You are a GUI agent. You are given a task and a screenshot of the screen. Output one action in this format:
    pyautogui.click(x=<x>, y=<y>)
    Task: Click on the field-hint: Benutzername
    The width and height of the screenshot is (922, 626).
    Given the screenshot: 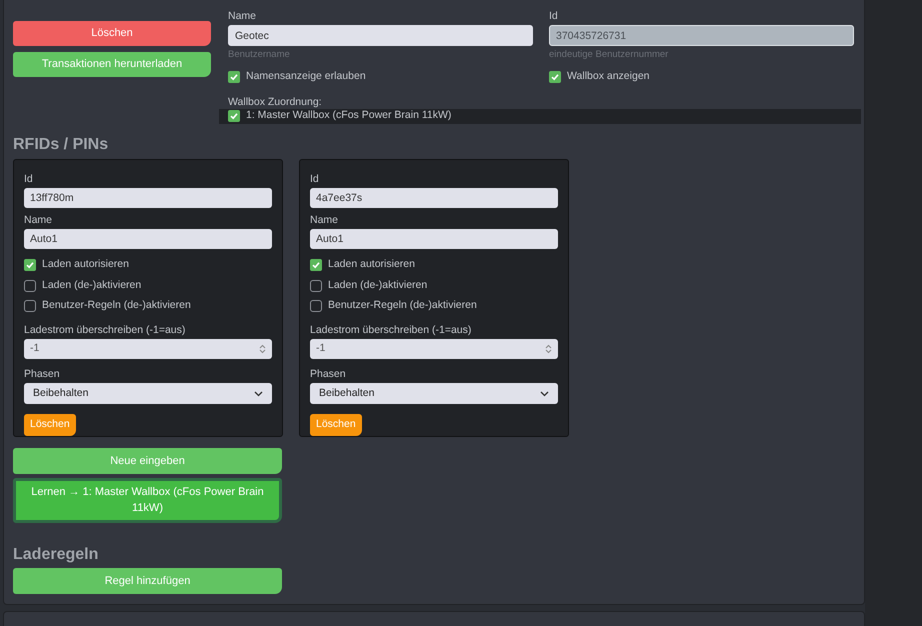 What is the action you would take?
    pyautogui.click(x=259, y=55)
    